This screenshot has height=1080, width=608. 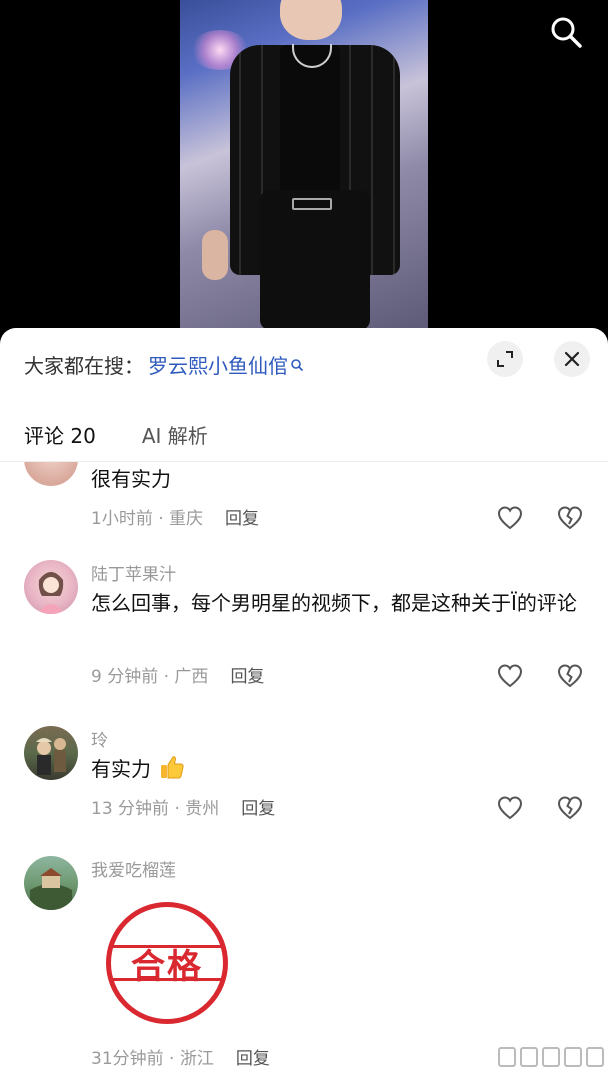 I want to click on comment-time-location: 9 分钟前 · 广西, so click(x=150, y=677).